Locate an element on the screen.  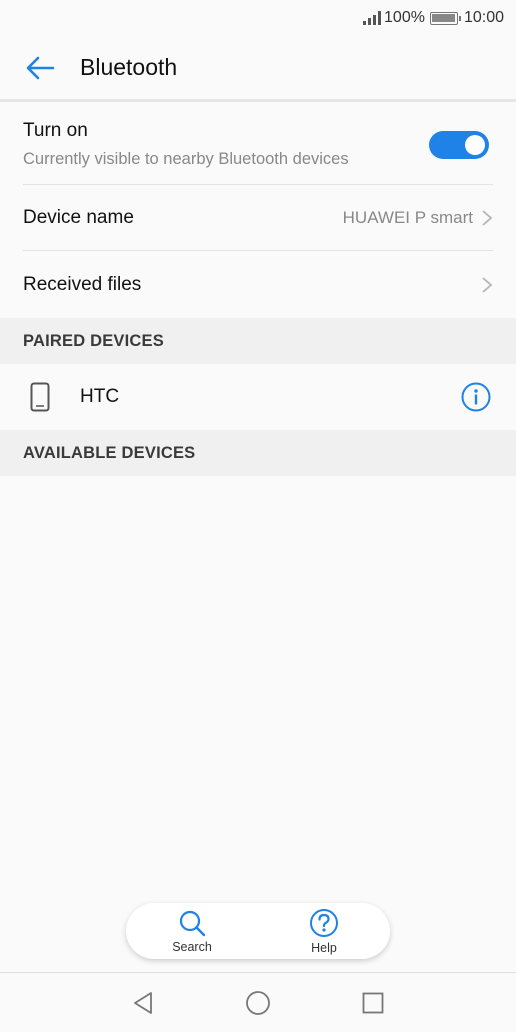
back-arrow-icon is located at coordinates (40, 67).